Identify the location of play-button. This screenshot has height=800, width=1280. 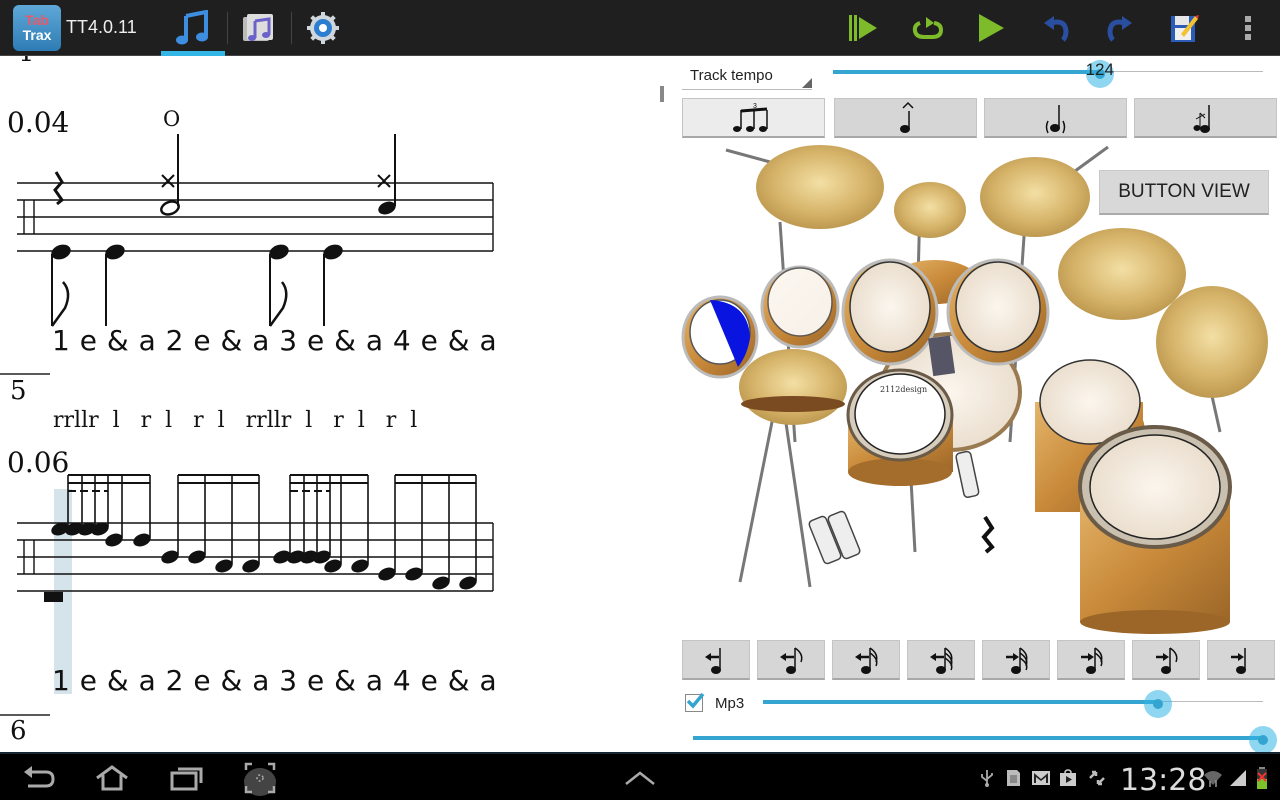
(991, 28).